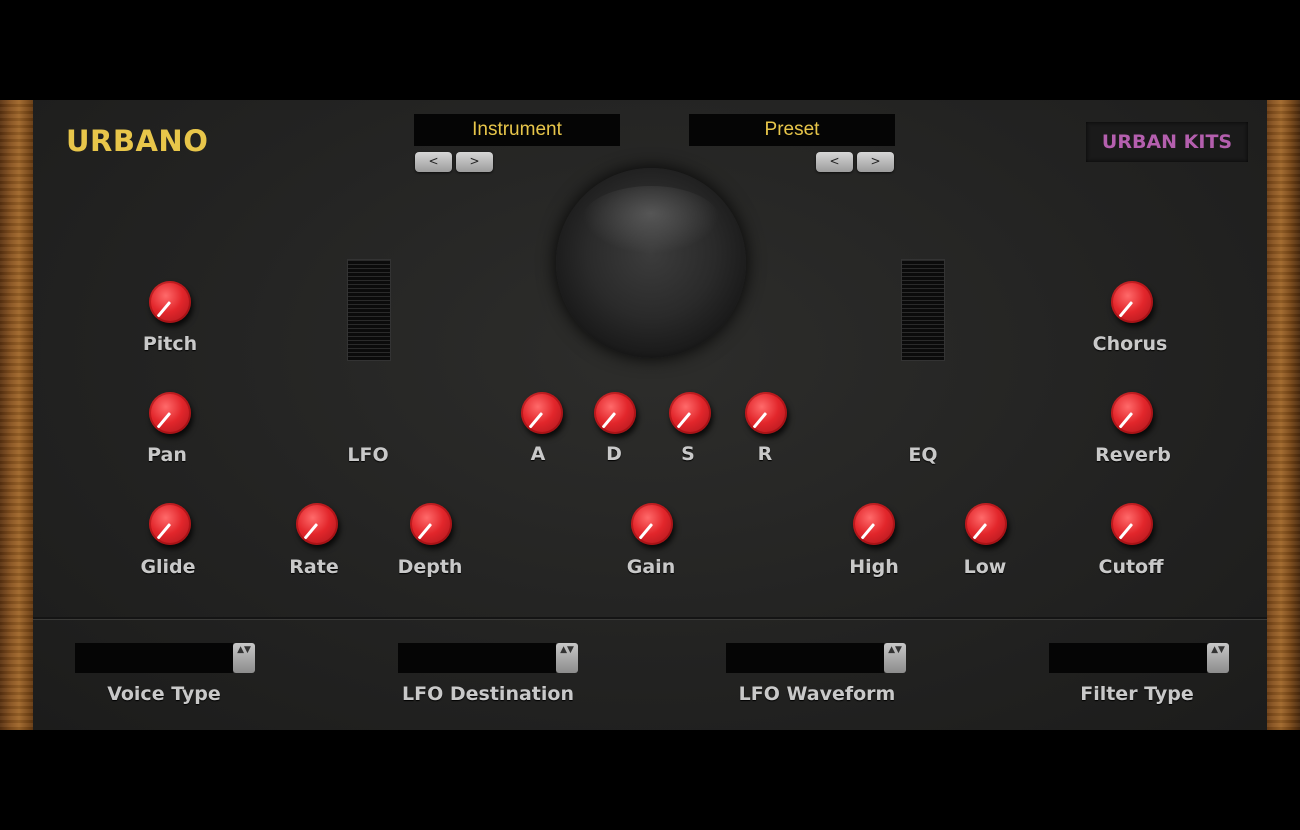 Image resolution: width=1300 pixels, height=830 pixels. I want to click on decay-knob, so click(615, 413).